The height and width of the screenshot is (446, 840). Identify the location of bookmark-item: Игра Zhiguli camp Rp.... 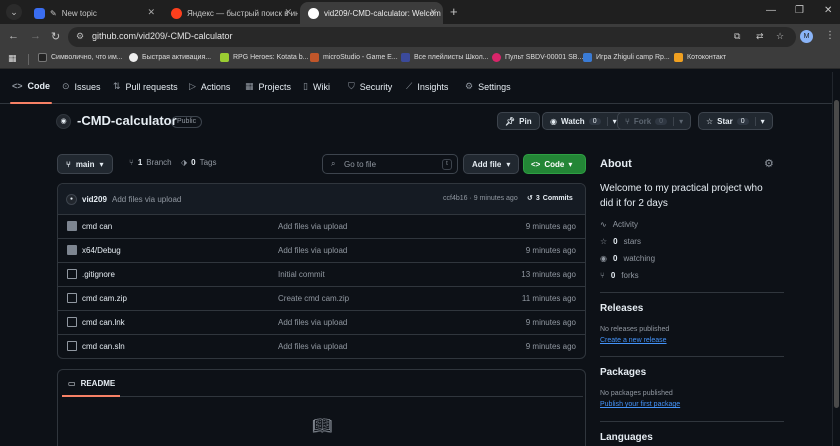
(626, 57).